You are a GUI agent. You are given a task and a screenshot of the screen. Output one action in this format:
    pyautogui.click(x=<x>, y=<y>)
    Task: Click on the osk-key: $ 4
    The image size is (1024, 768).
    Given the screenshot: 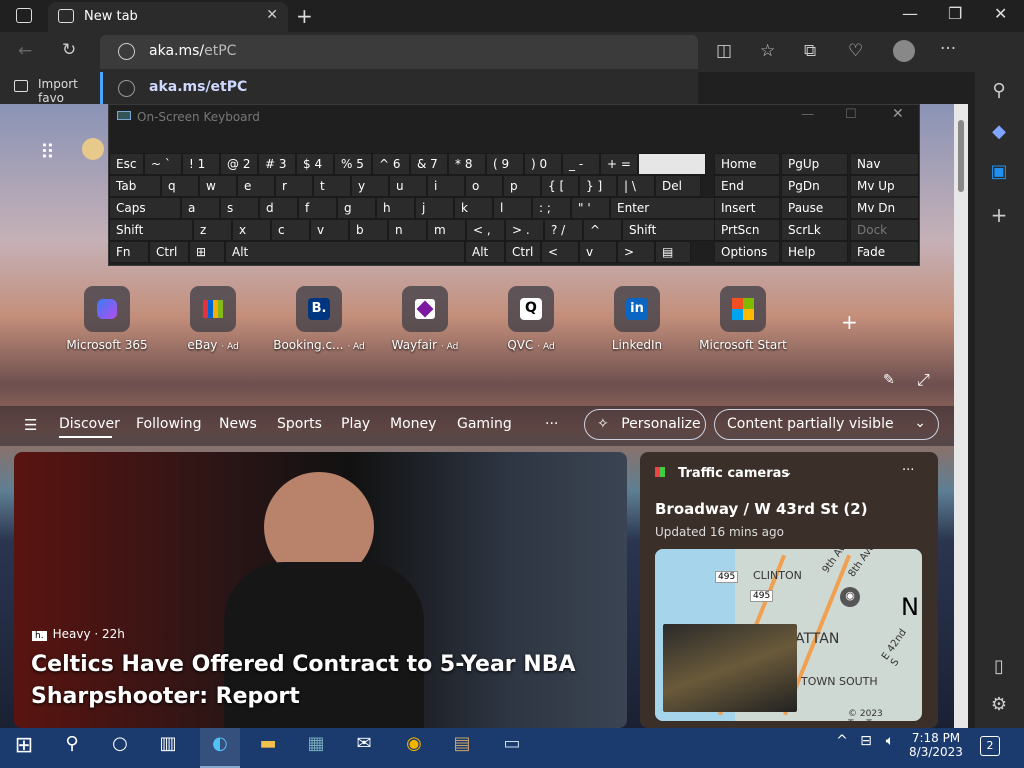 What is the action you would take?
    pyautogui.click(x=315, y=164)
    